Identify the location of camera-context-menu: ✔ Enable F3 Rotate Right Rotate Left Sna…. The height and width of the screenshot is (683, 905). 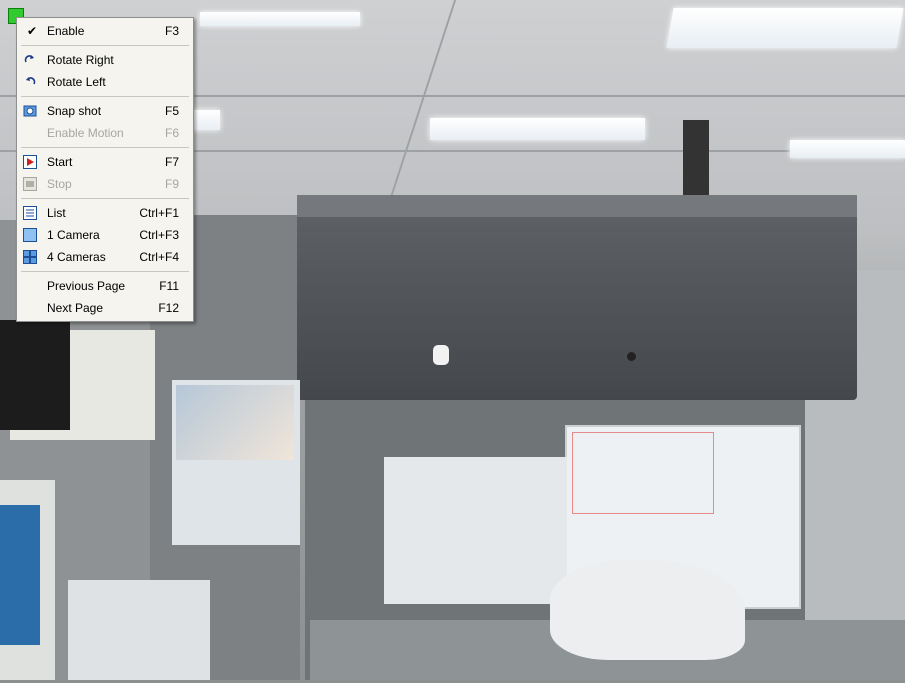
(105, 169).